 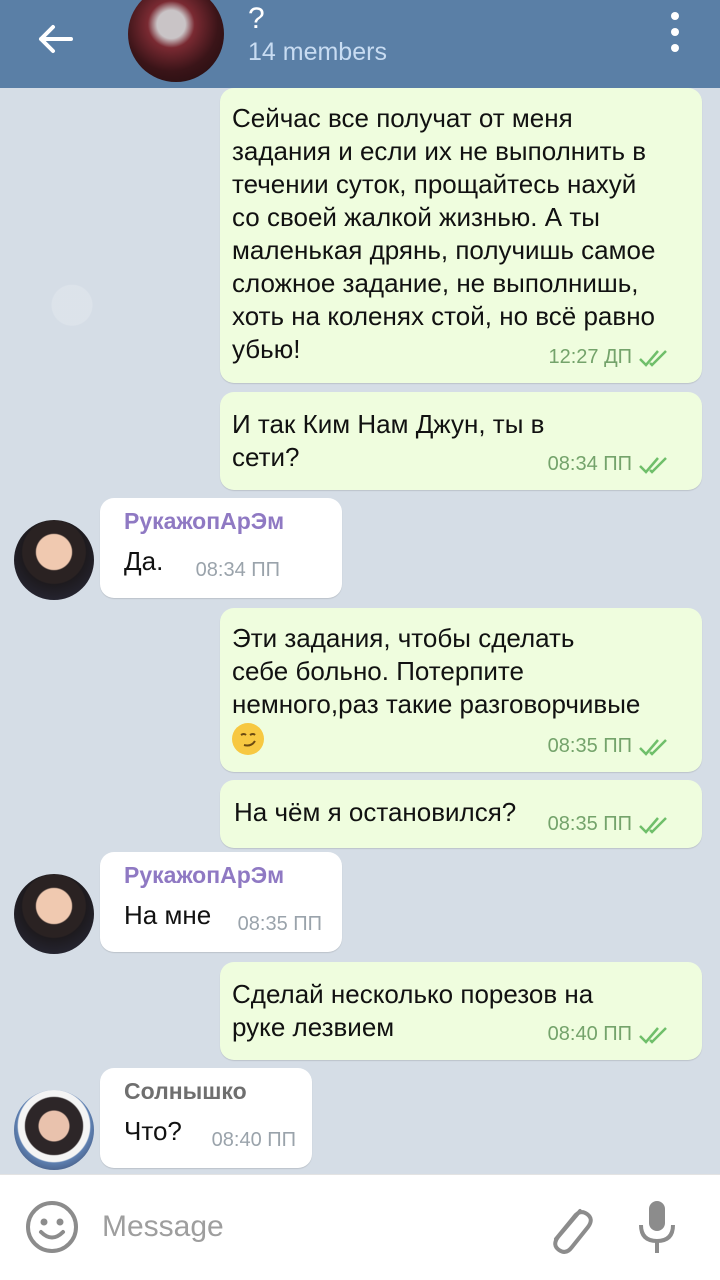 What do you see at coordinates (256, 19) in the screenshot?
I see `chat-title: ?` at bounding box center [256, 19].